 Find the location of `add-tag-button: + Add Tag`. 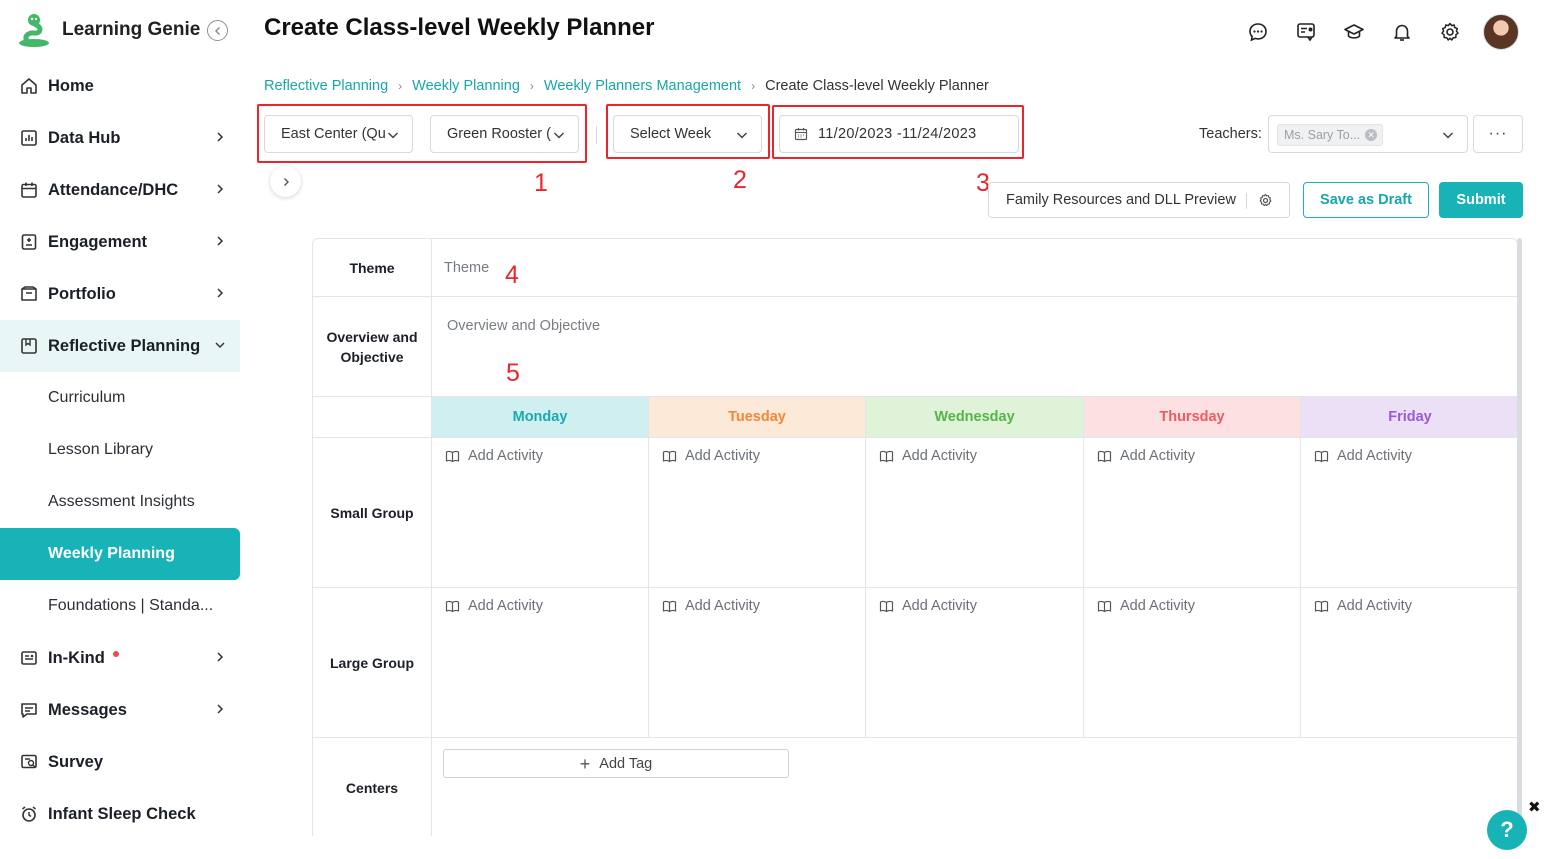

add-tag-button: + Add Tag is located at coordinates (616, 763).